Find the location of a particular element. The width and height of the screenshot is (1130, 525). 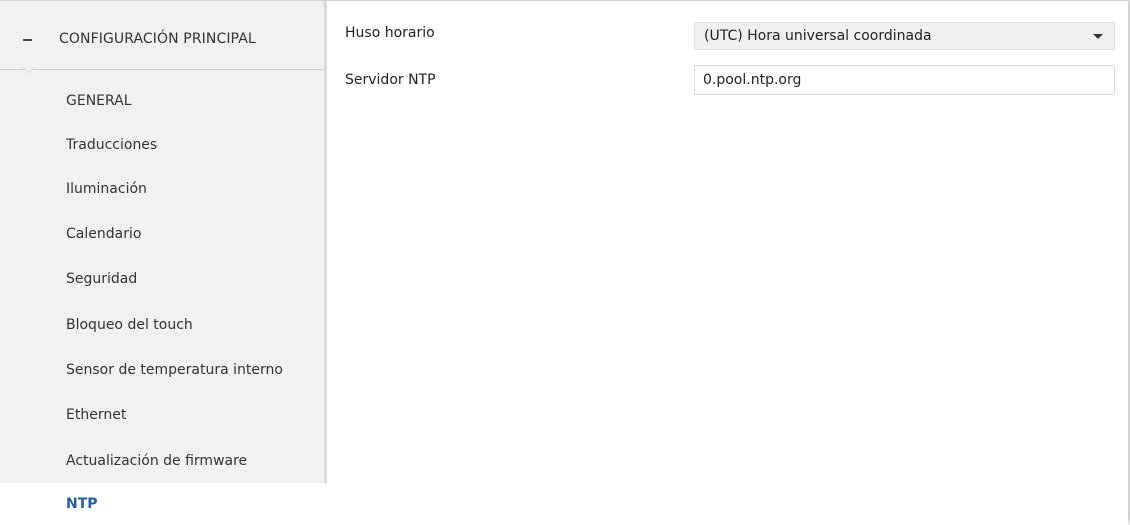

sidebar-item-general: GENERAL is located at coordinates (162, 101).